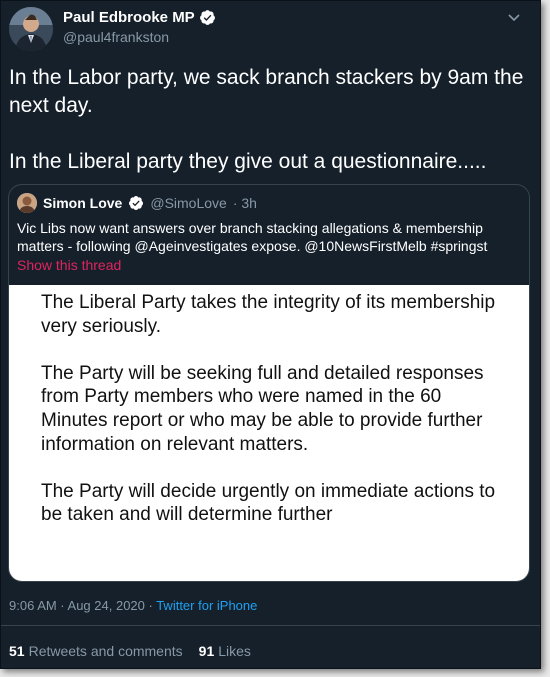 Image resolution: width=550 pixels, height=677 pixels. What do you see at coordinates (206, 651) in the screenshot?
I see `likes-count: 91` at bounding box center [206, 651].